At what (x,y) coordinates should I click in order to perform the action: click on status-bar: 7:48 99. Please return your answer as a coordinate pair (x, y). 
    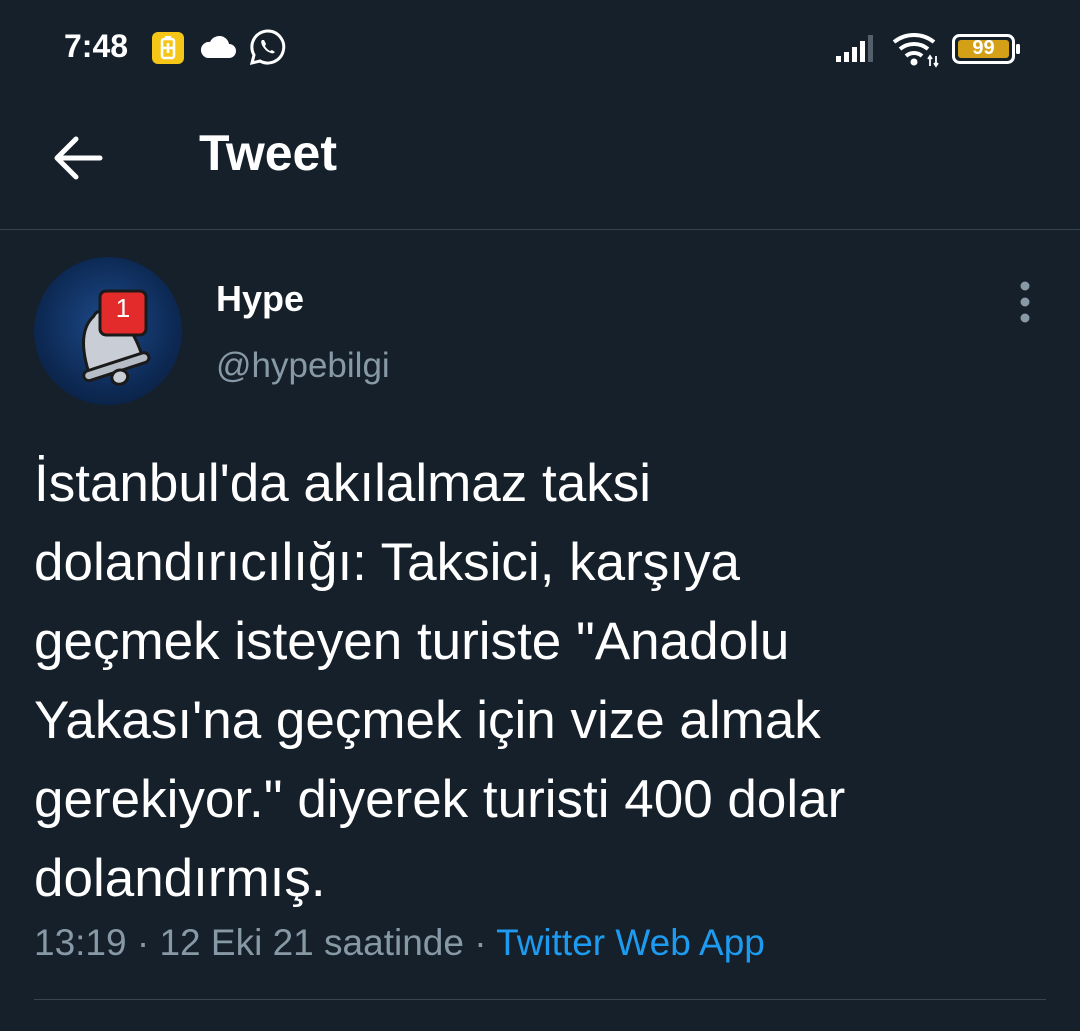
    Looking at the image, I should click on (540, 50).